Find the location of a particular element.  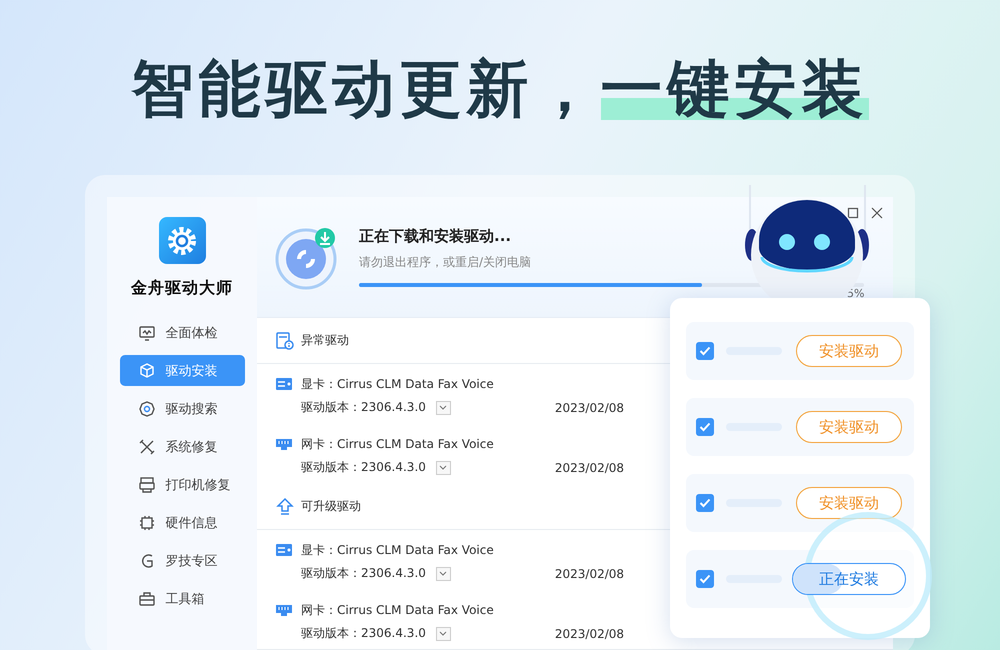

toolbox-icon is located at coordinates (147, 599).